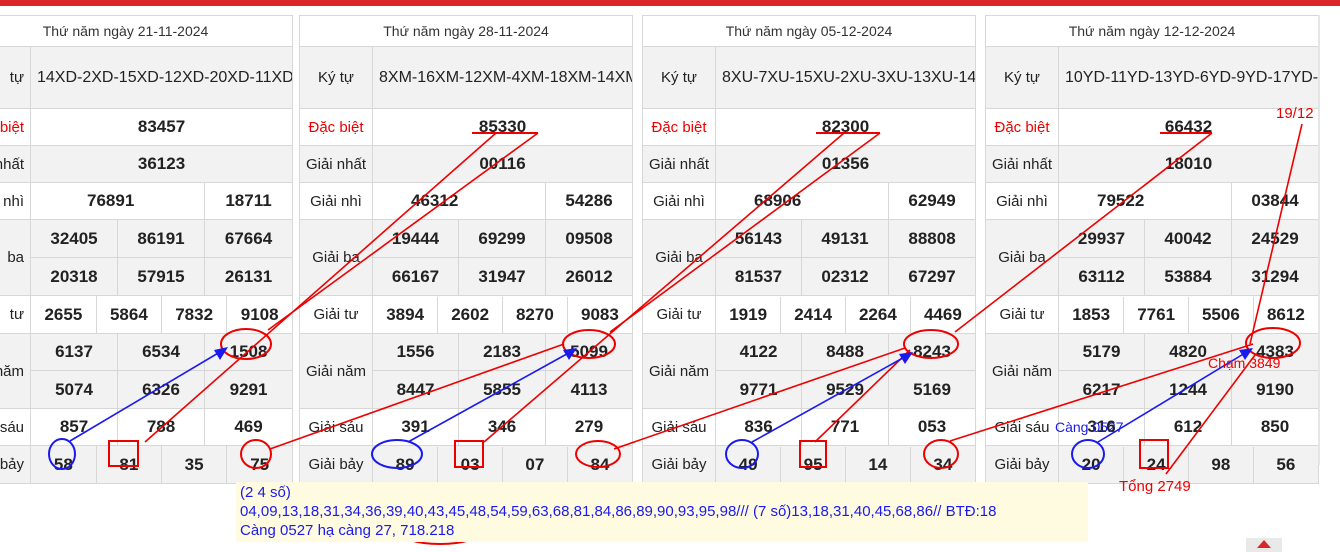  I want to click on annotation-cang: Càng 0527, so click(1089, 427).